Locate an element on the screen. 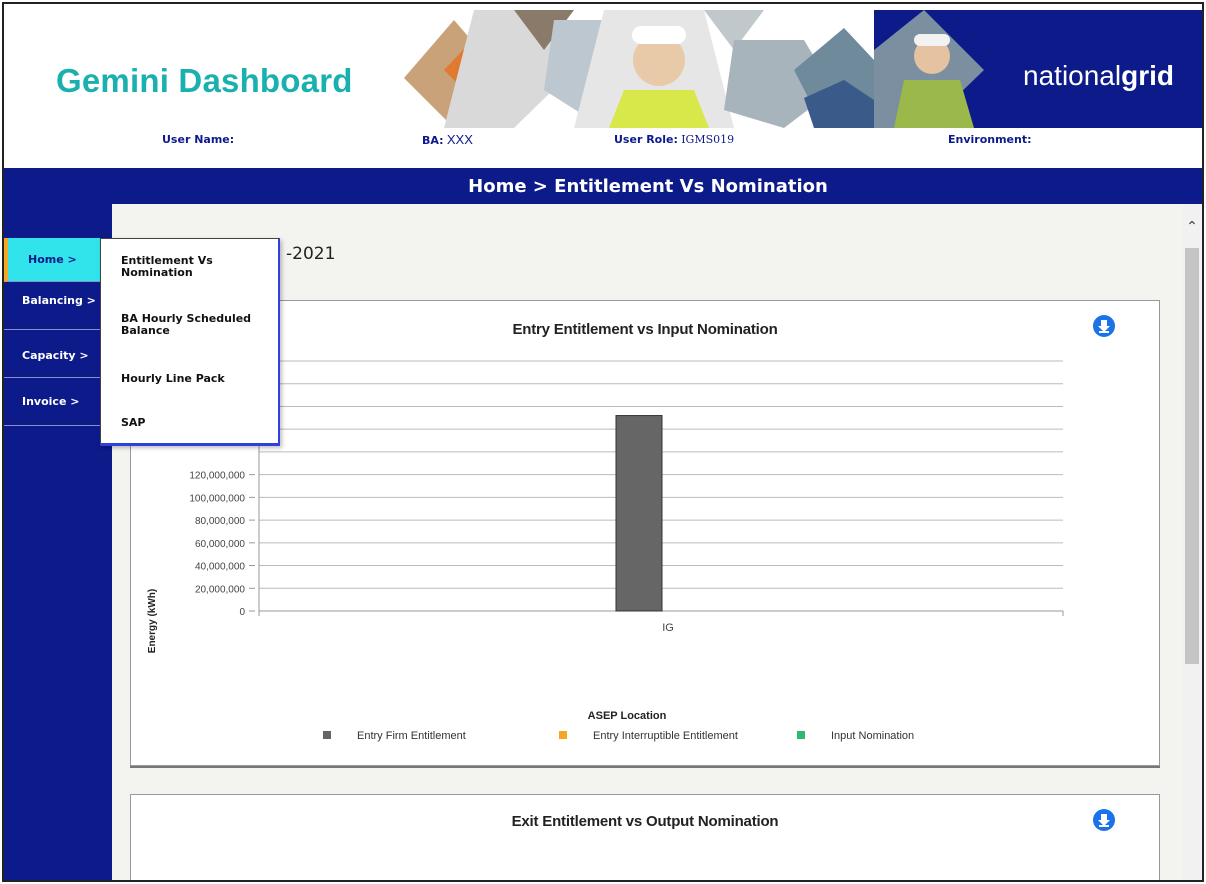  sidebar-item-capacity: Capacity > is located at coordinates (58, 356).